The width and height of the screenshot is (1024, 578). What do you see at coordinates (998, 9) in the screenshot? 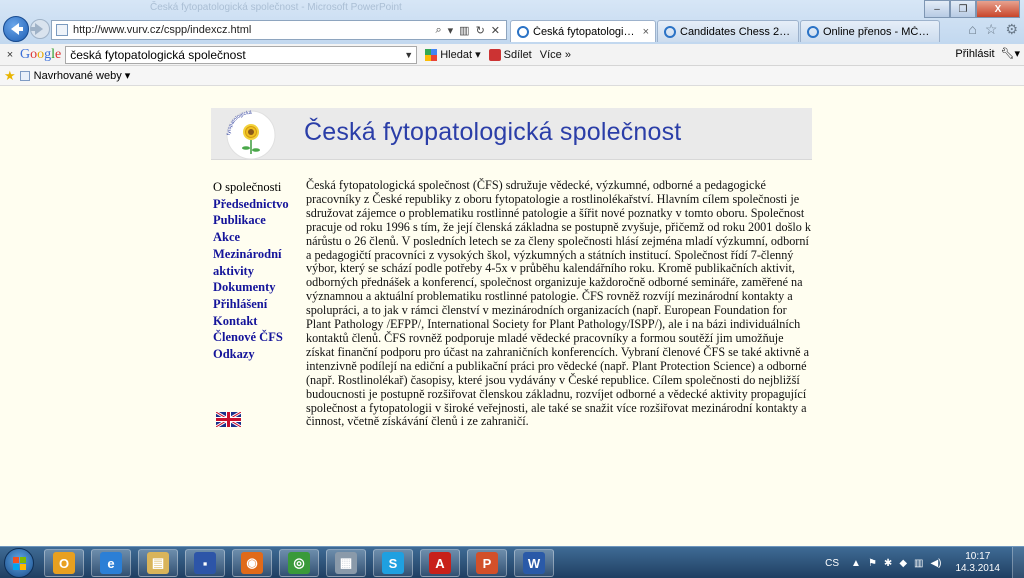
I see `close-window-button: X` at bounding box center [998, 9].